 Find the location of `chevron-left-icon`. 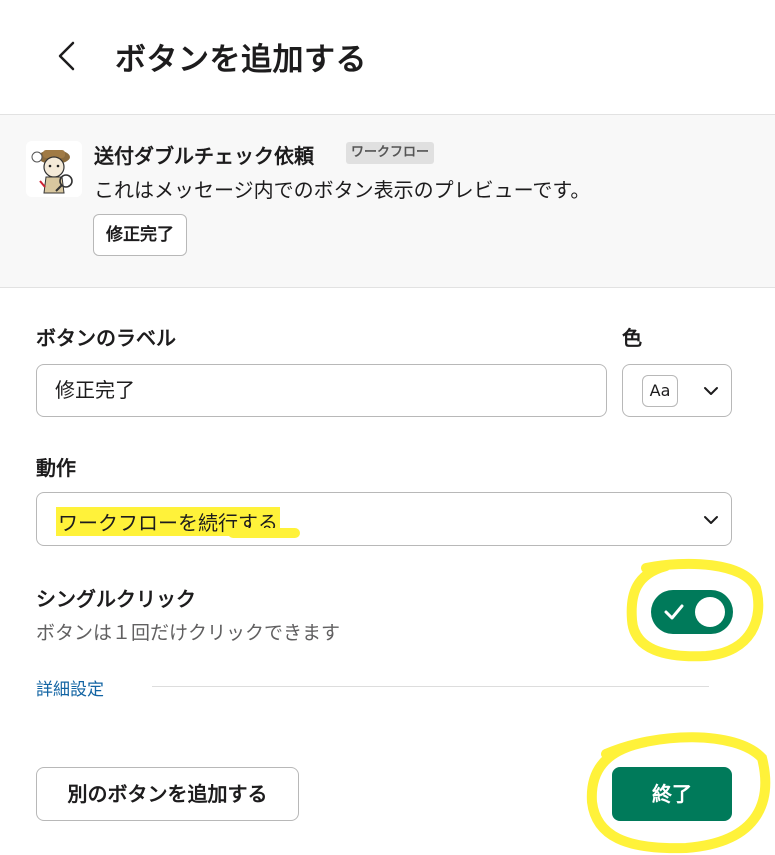

chevron-left-icon is located at coordinates (66, 56).